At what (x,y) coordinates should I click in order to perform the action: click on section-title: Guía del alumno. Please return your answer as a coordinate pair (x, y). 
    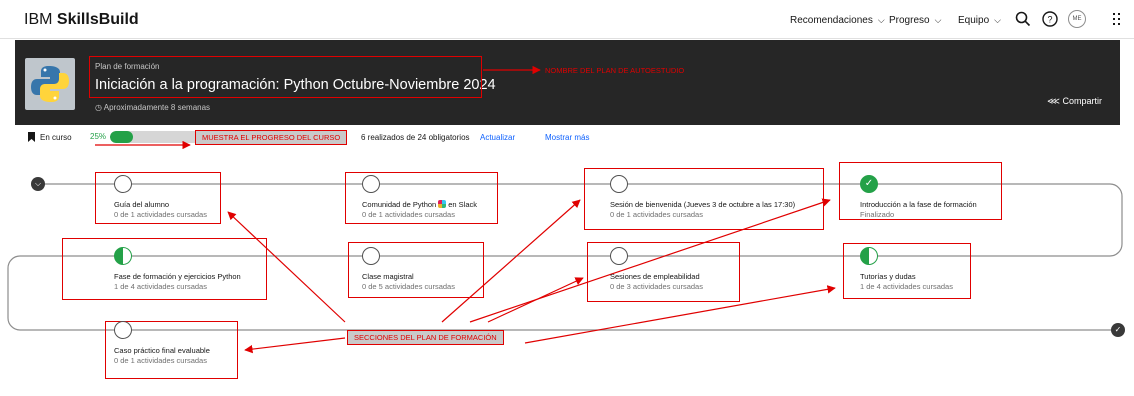
    Looking at the image, I should click on (142, 204).